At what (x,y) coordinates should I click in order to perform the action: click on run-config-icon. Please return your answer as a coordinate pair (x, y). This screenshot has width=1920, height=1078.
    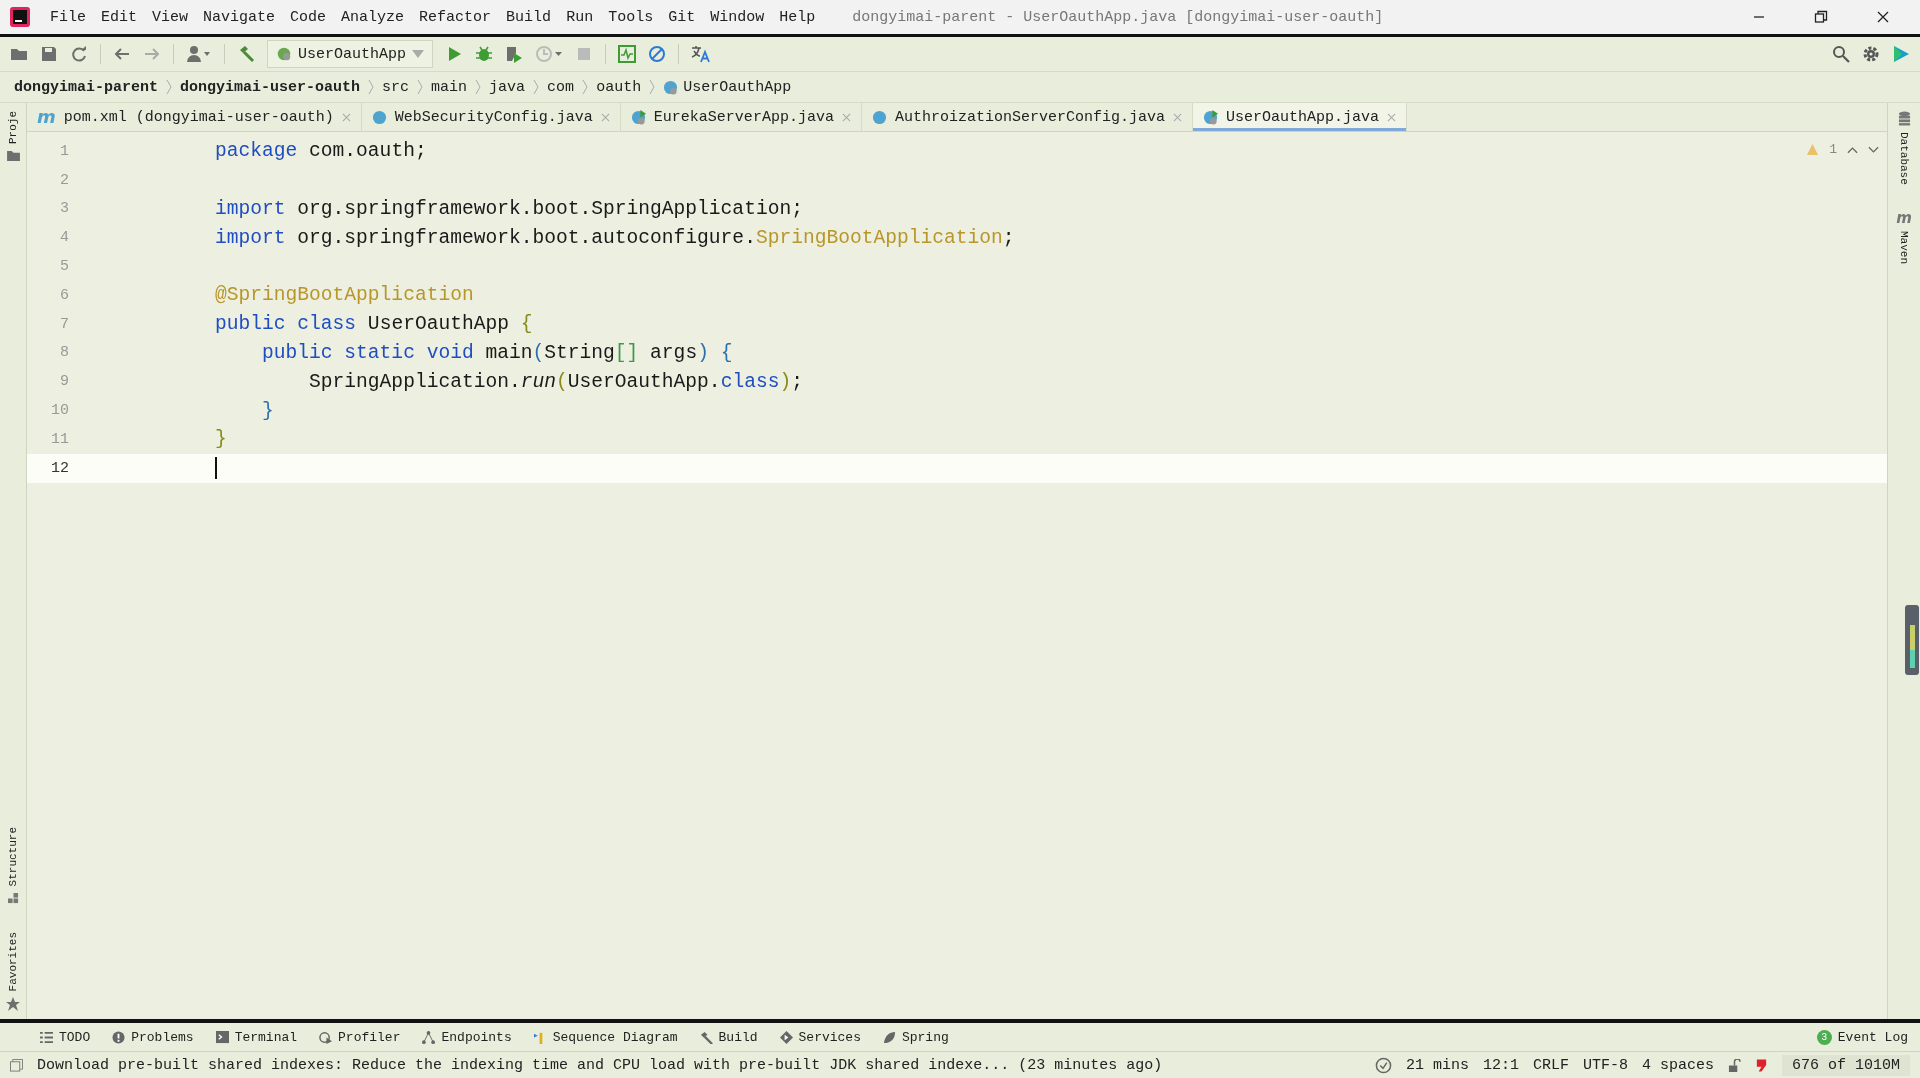
    Looking at the image, I should click on (284, 54).